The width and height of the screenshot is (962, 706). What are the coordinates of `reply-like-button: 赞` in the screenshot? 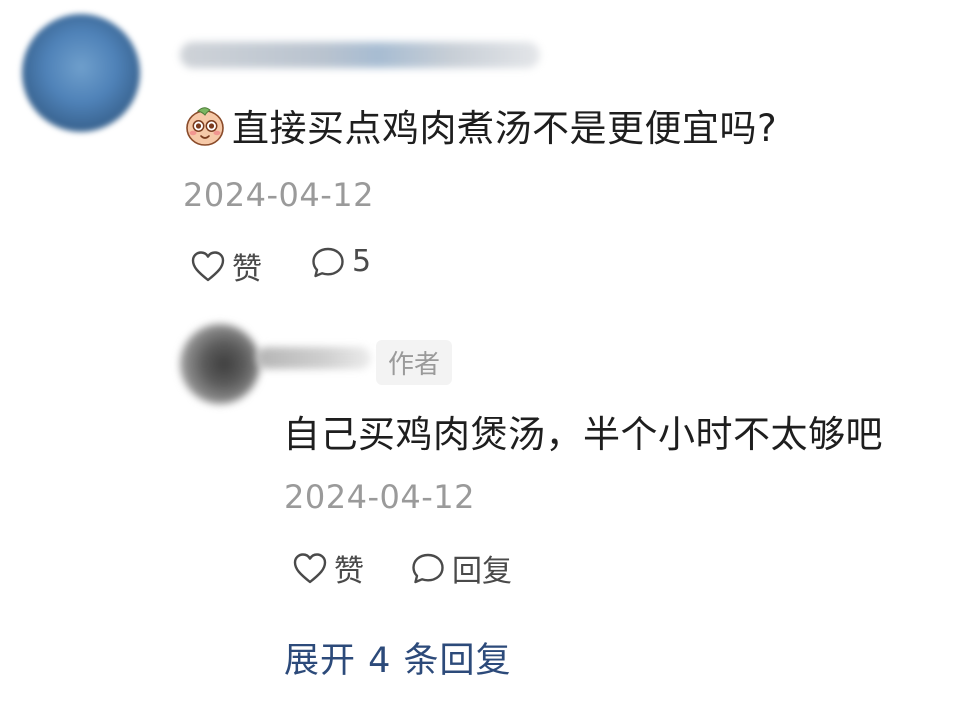 It's located at (328, 568).